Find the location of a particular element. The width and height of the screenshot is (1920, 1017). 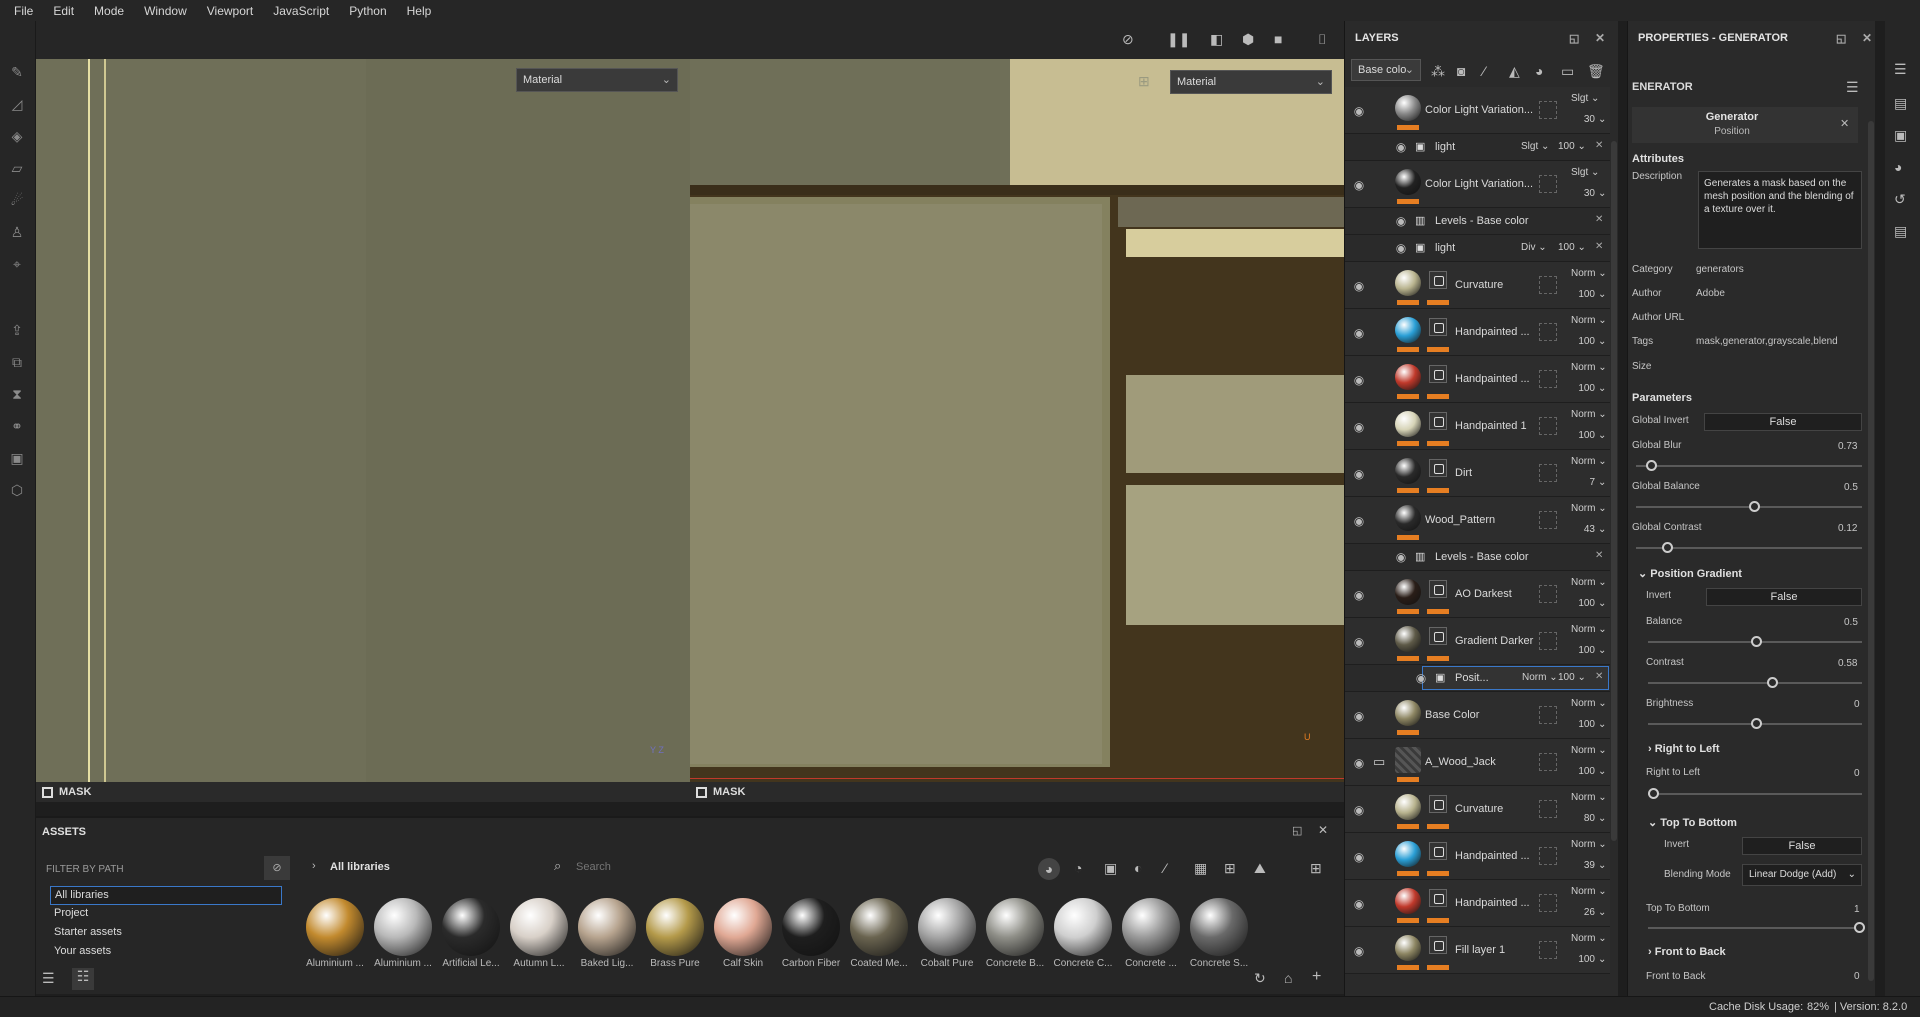

layers-scrollbar is located at coordinates (1614, 491).